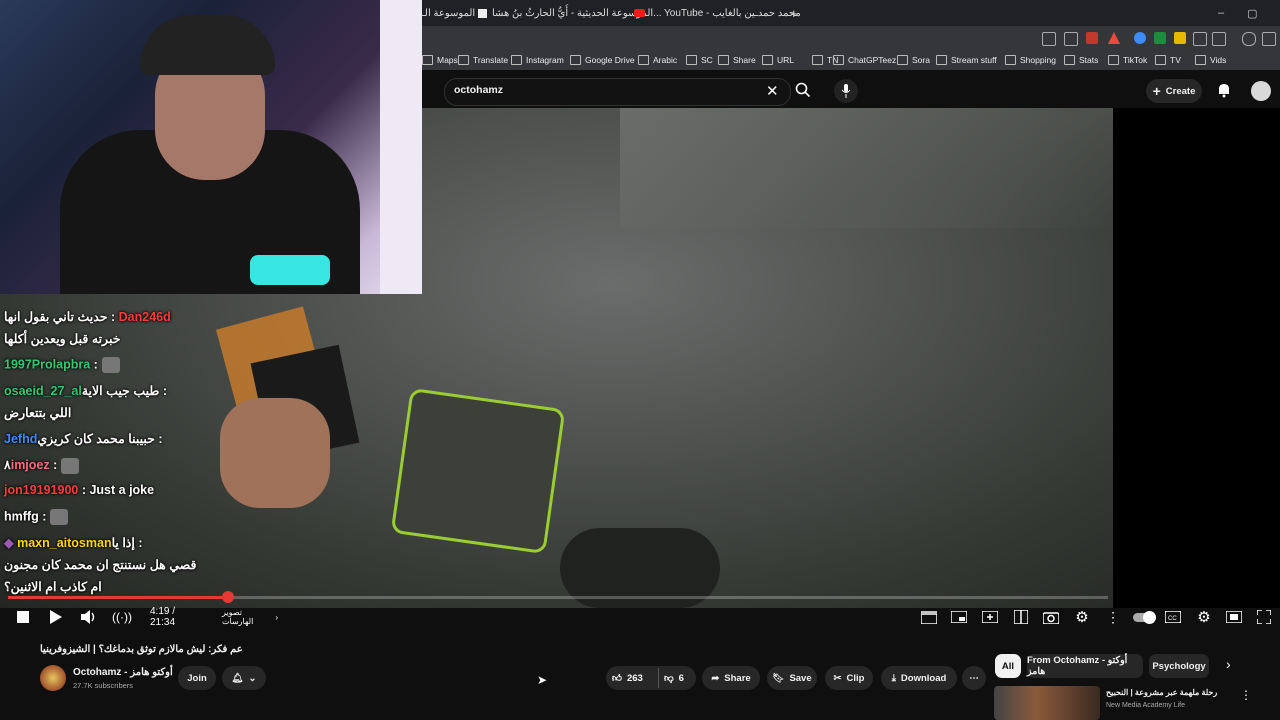  What do you see at coordinates (41, 490) in the screenshot?
I see `chat-username: jon19191900` at bounding box center [41, 490].